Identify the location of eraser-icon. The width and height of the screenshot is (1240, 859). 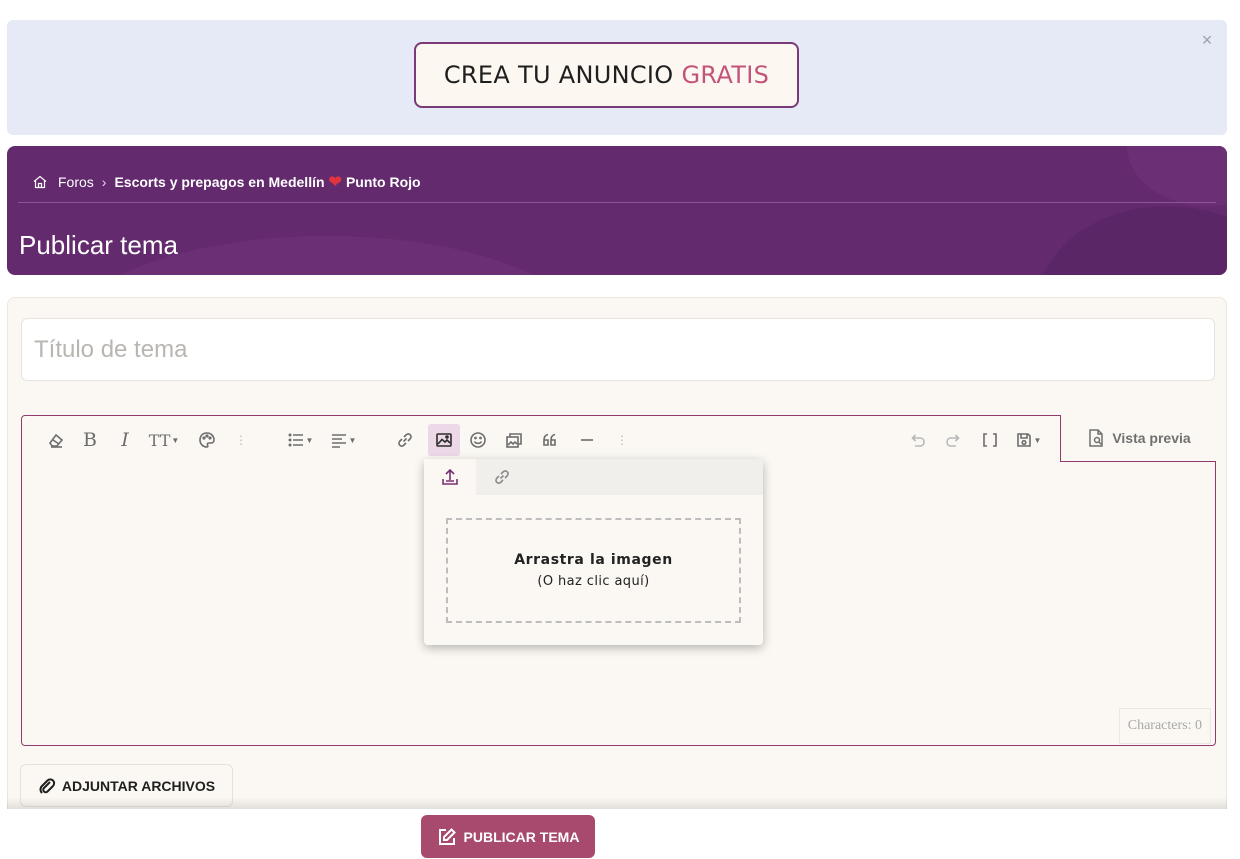
(56, 440).